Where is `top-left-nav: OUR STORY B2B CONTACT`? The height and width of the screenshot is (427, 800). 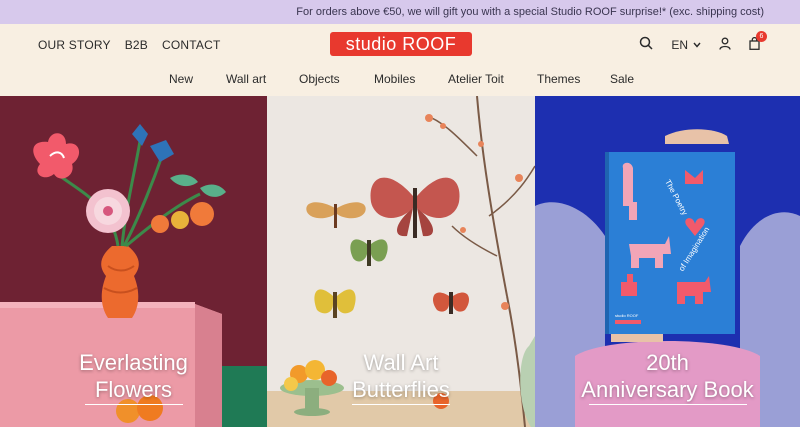
top-left-nav: OUR STORY B2B CONTACT is located at coordinates (129, 45).